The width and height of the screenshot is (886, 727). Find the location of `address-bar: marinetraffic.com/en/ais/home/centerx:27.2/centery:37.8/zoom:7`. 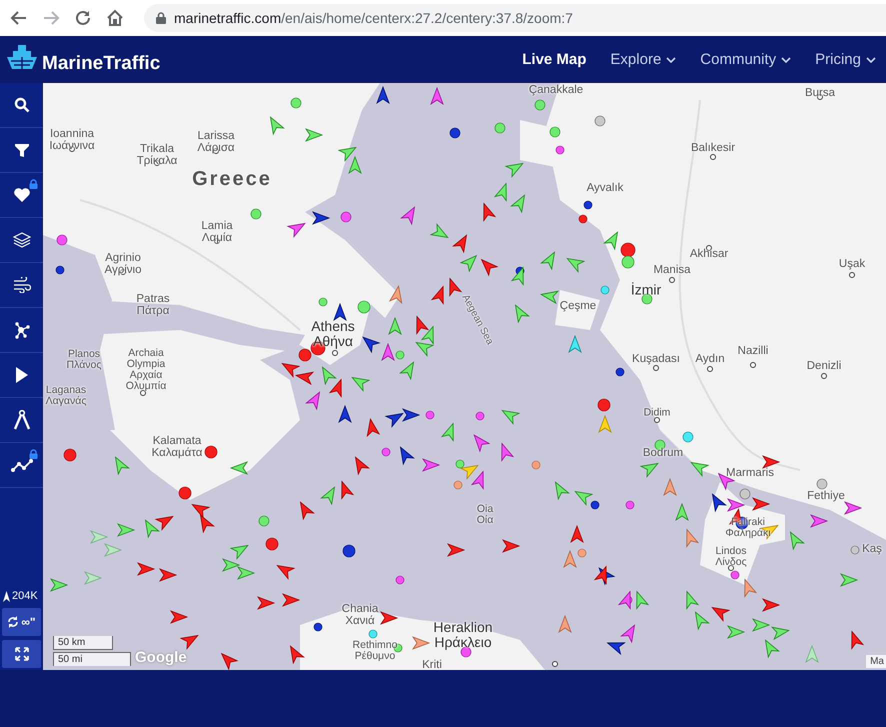

address-bar: marinetraffic.com/en/ais/home/centerx:27.2/centery:37.8/zoom:7 is located at coordinates (515, 18).